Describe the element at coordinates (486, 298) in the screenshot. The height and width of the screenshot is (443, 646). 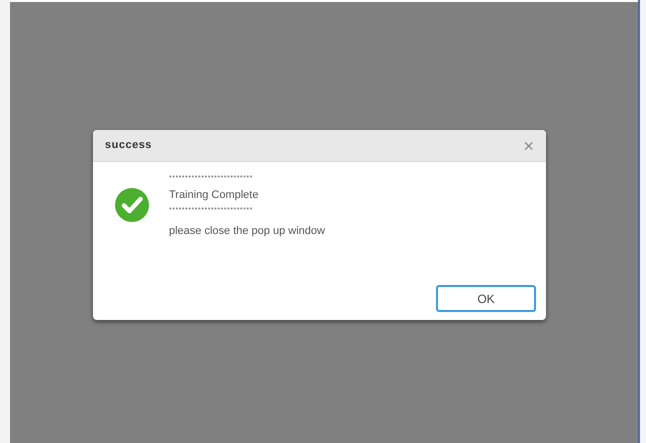
I see `ok-button: OK` at that location.